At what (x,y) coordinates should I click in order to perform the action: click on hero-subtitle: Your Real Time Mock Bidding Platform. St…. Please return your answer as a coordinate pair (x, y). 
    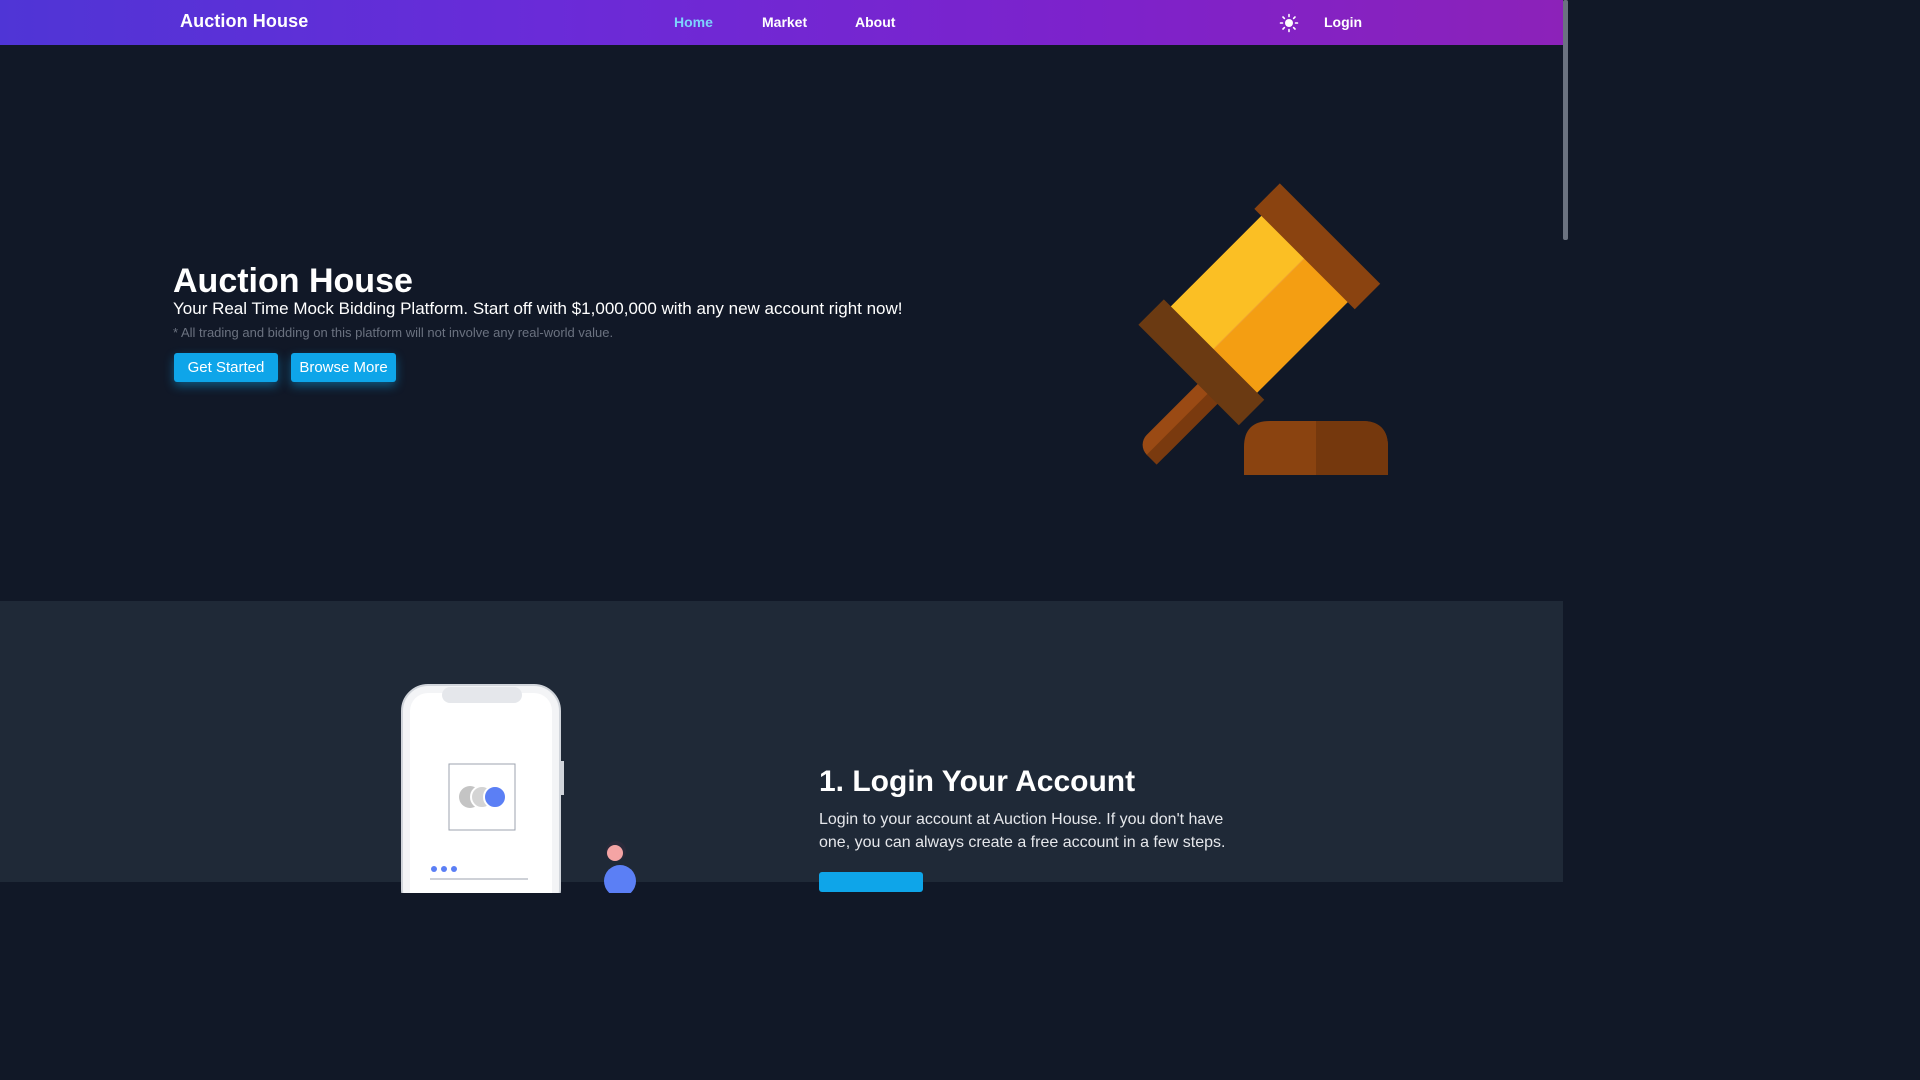
    Looking at the image, I should click on (538, 308).